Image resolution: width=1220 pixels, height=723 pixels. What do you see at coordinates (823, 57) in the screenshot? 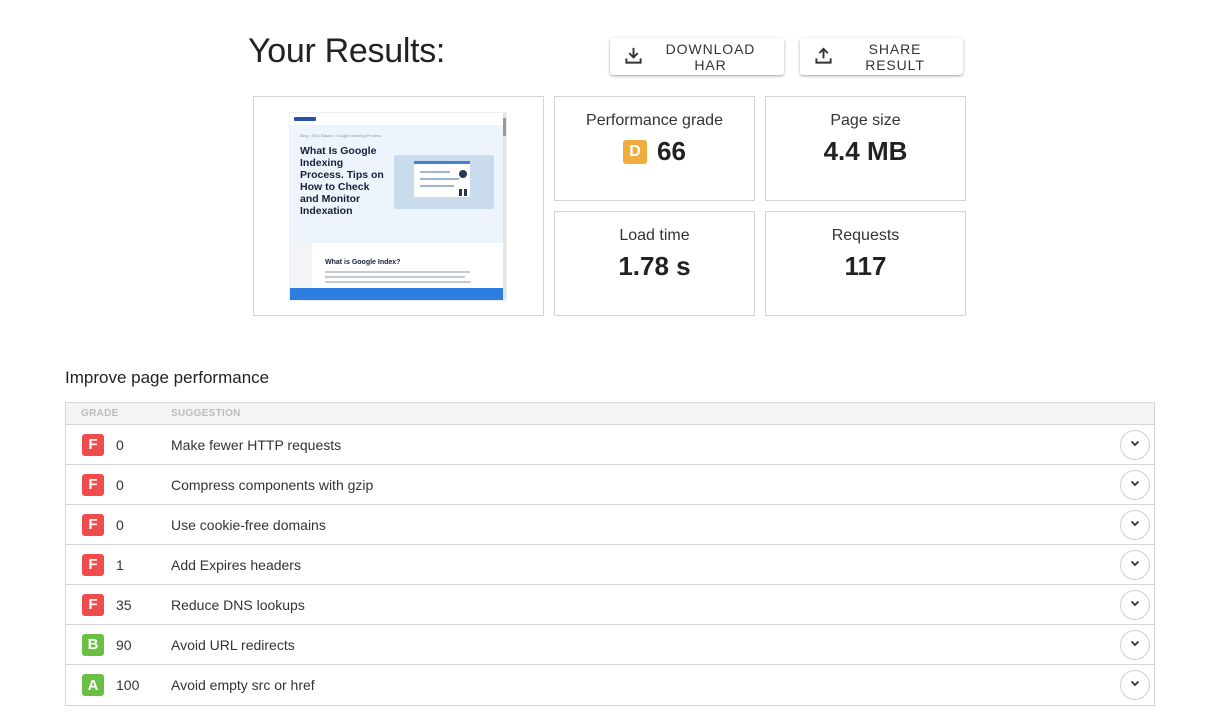
I see `share-icon` at bounding box center [823, 57].